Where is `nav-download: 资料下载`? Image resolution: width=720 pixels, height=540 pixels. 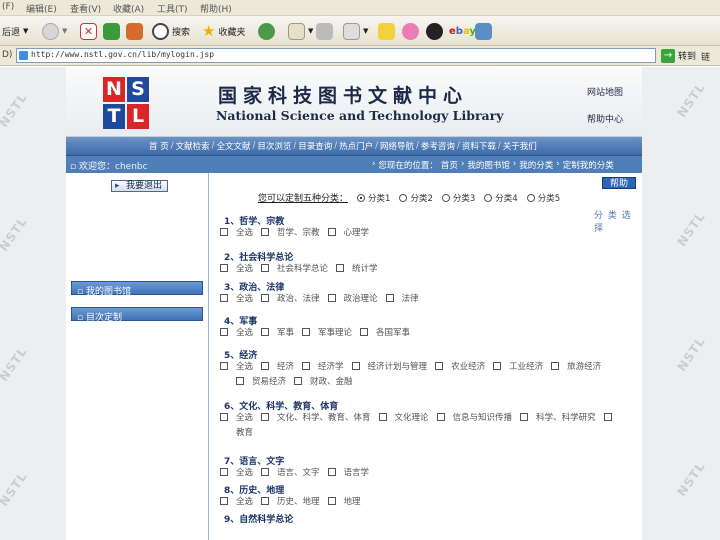
nav-download: 资料下载 is located at coordinates (479, 146).